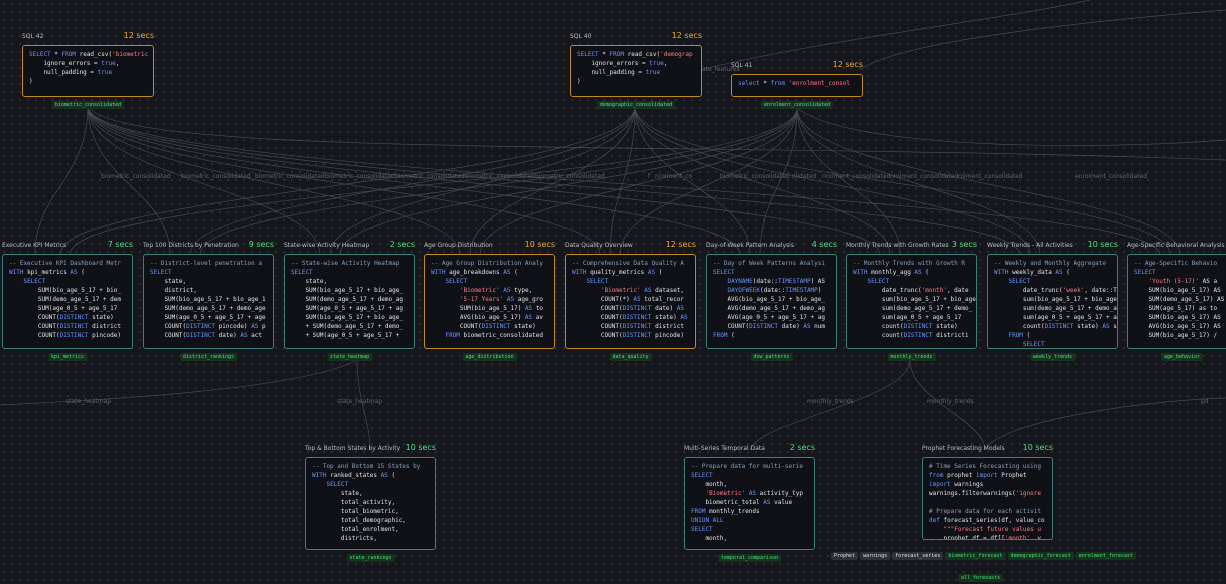  Describe the element at coordinates (1180, 281) in the screenshot. I see `code-line: 'Youth (5-17)' AS a` at that location.